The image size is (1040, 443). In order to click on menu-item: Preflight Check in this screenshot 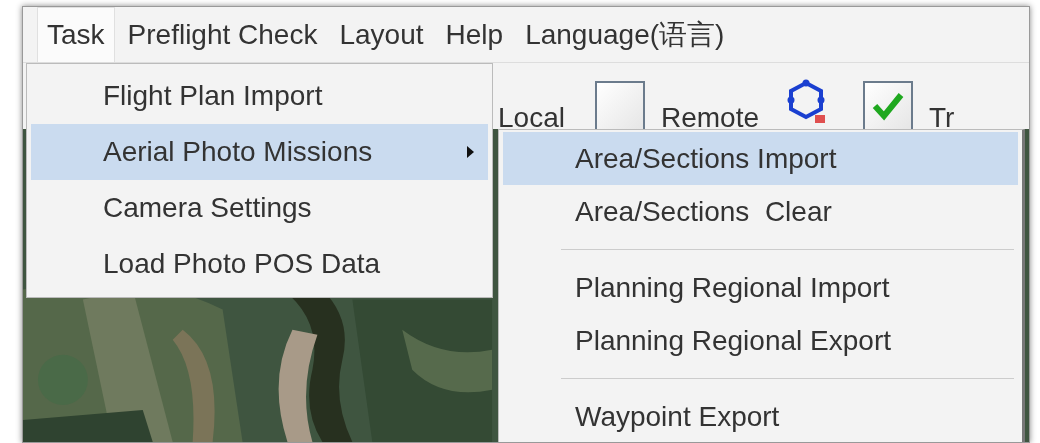, I will do `click(222, 34)`.